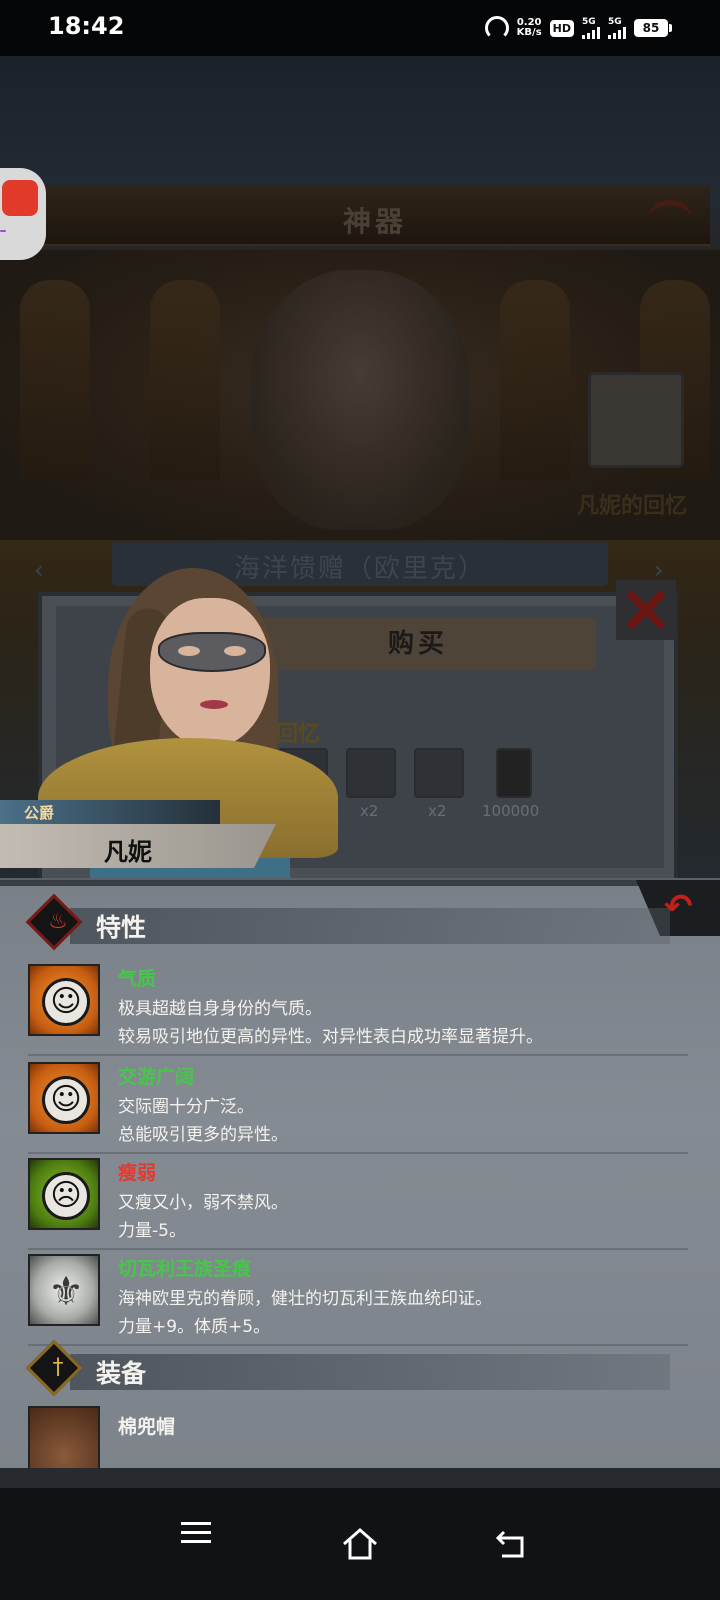 The width and height of the screenshot is (720, 1600). What do you see at coordinates (496, 28) in the screenshot?
I see `speedometer-icon` at bounding box center [496, 28].